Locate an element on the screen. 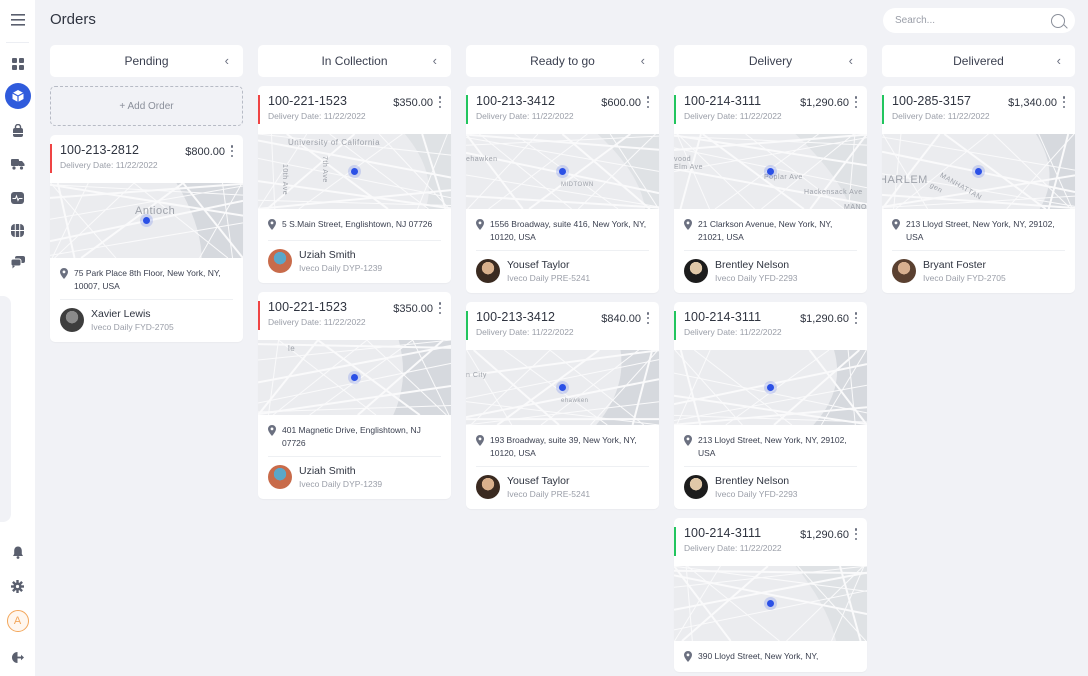 The height and width of the screenshot is (676, 1088). sidebar-item-shop is located at coordinates (17, 130).